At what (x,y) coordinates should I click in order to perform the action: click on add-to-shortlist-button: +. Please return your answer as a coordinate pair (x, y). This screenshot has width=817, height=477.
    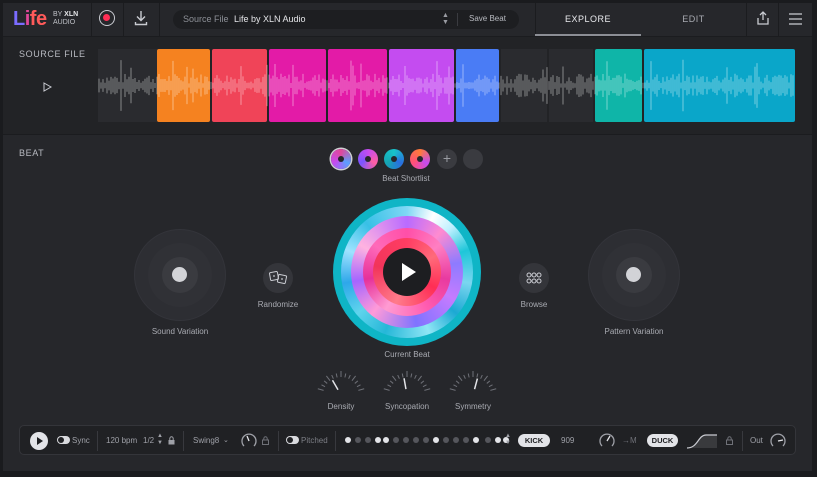
    Looking at the image, I should click on (447, 159).